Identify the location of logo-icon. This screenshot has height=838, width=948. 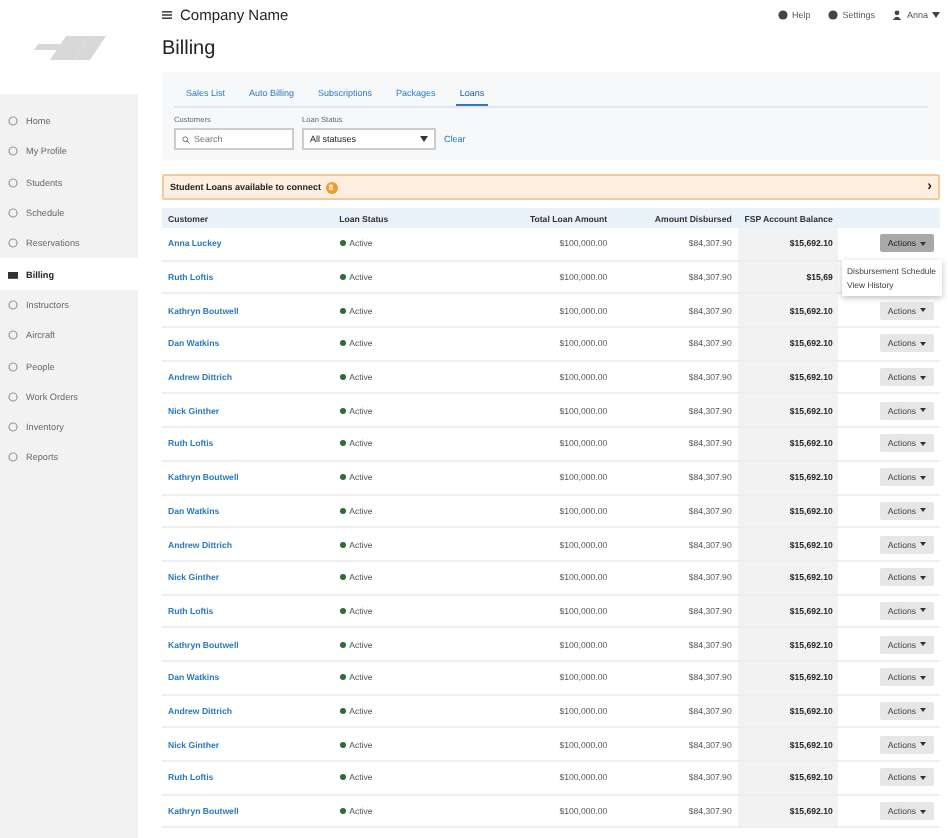
(69, 47).